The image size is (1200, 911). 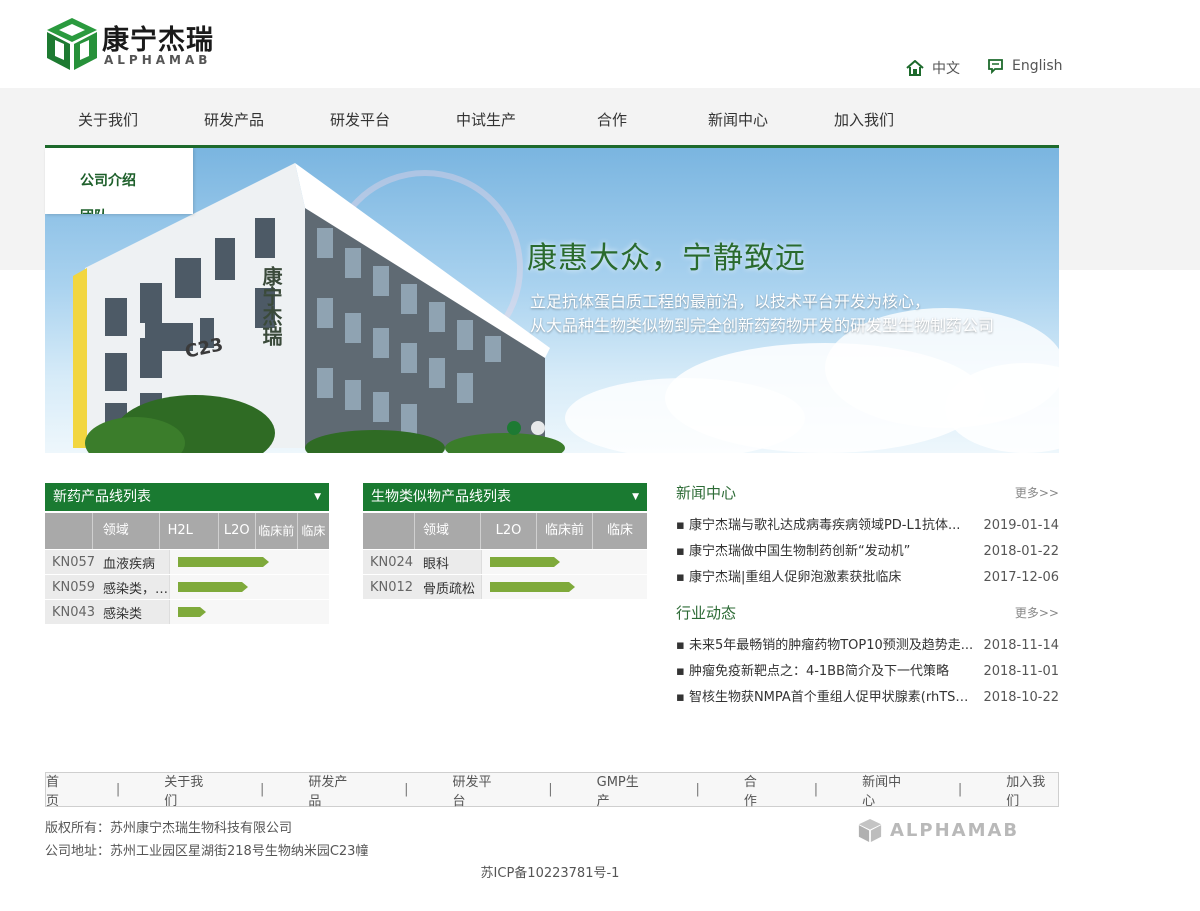 I want to click on column-header: 临床, so click(x=313, y=531).